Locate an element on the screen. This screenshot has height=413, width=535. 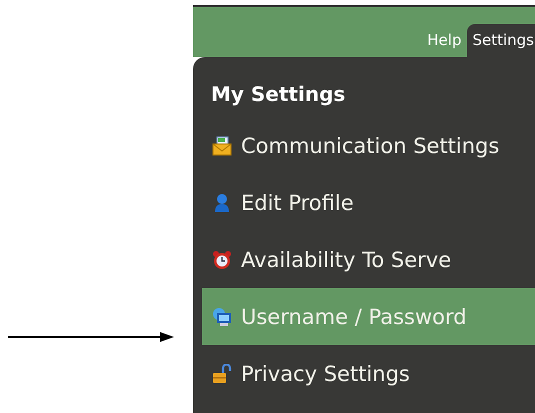
menu-item: Privacy Settings is located at coordinates (368, 373).